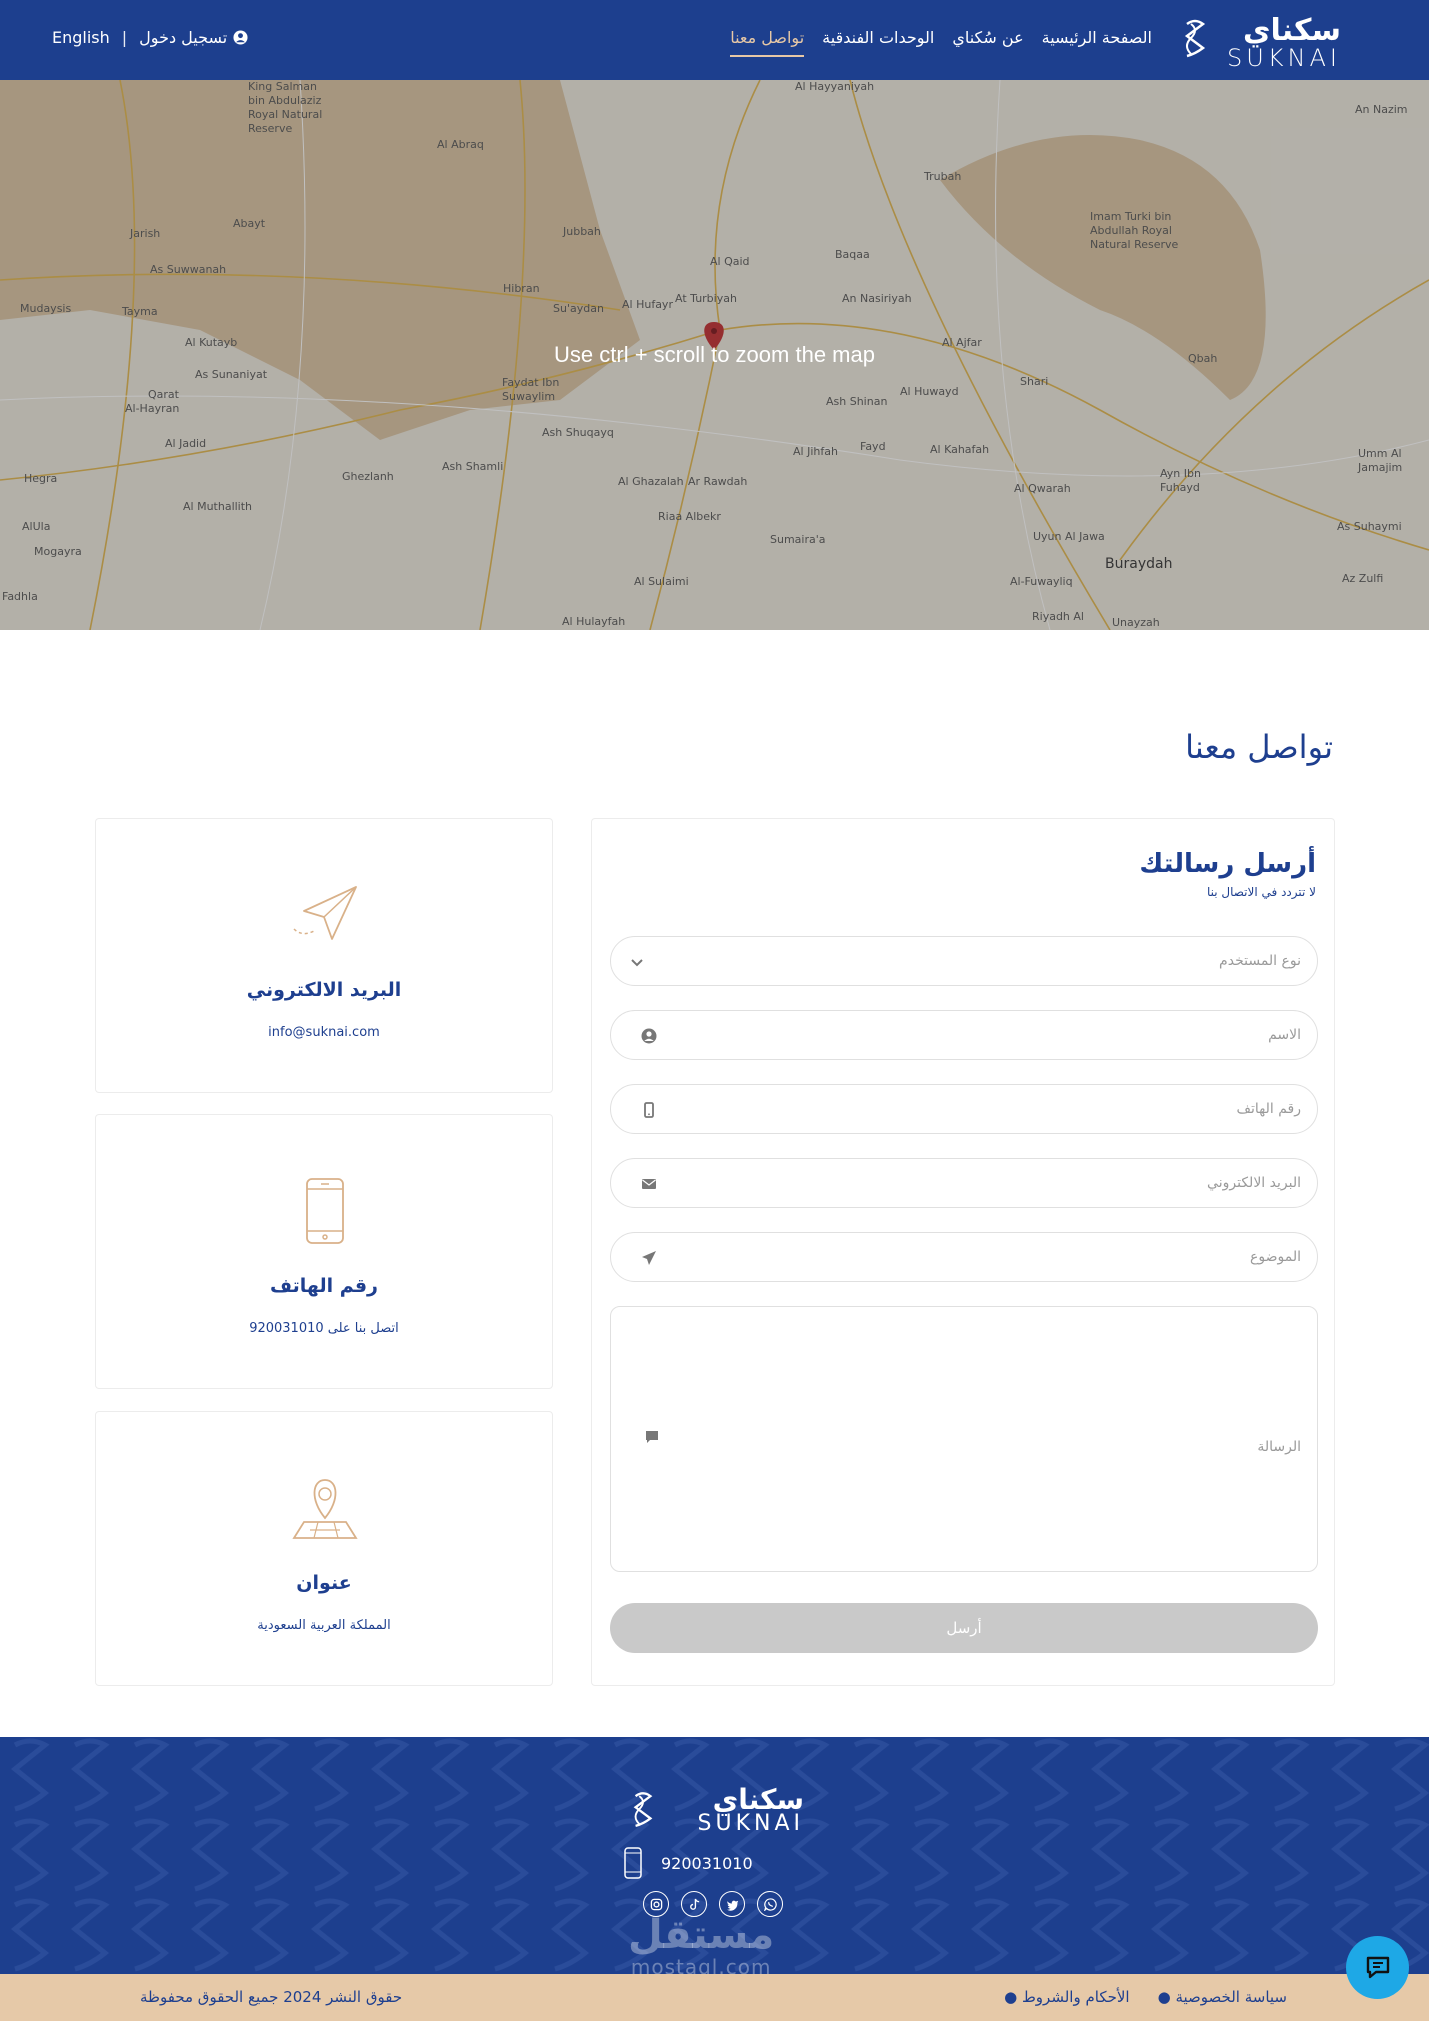  What do you see at coordinates (987, 37) in the screenshot?
I see `nav-about: عن سُكناي` at bounding box center [987, 37].